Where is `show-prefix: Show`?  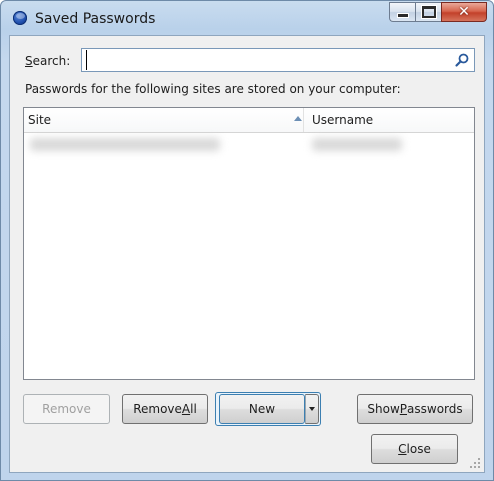 show-prefix: Show is located at coordinates (383, 409).